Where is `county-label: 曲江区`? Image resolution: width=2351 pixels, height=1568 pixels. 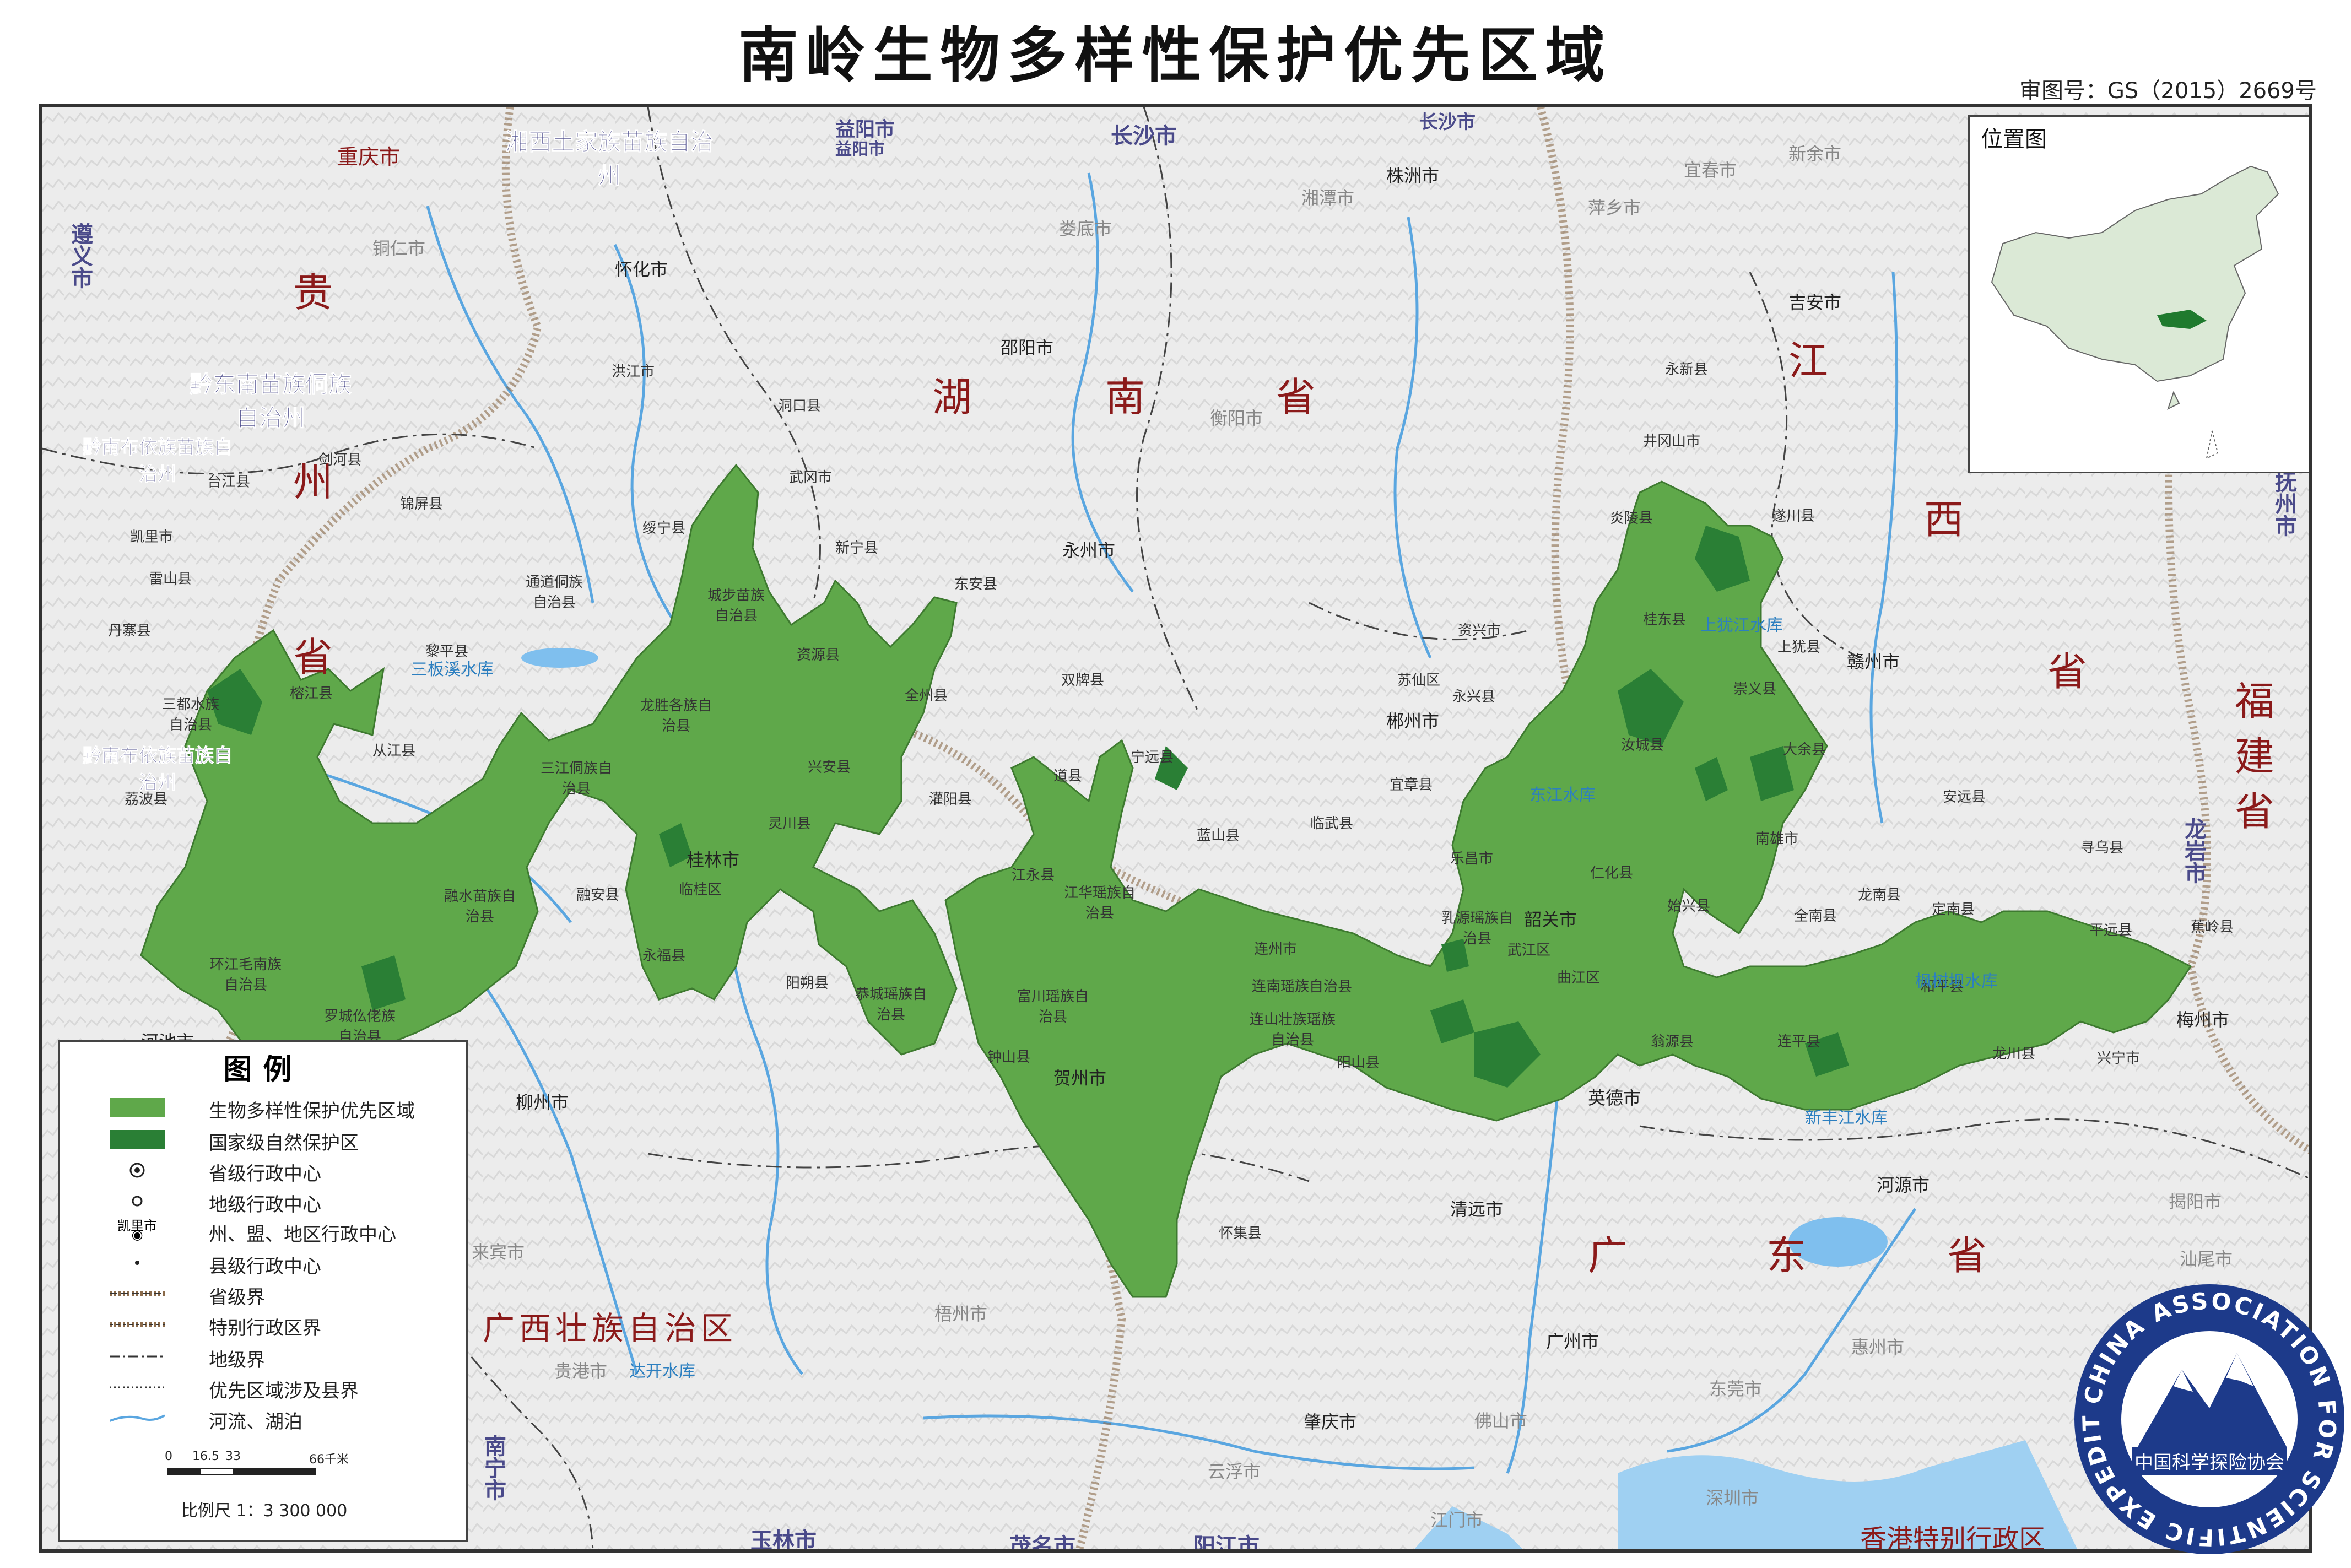 county-label: 曲江区 is located at coordinates (1579, 978).